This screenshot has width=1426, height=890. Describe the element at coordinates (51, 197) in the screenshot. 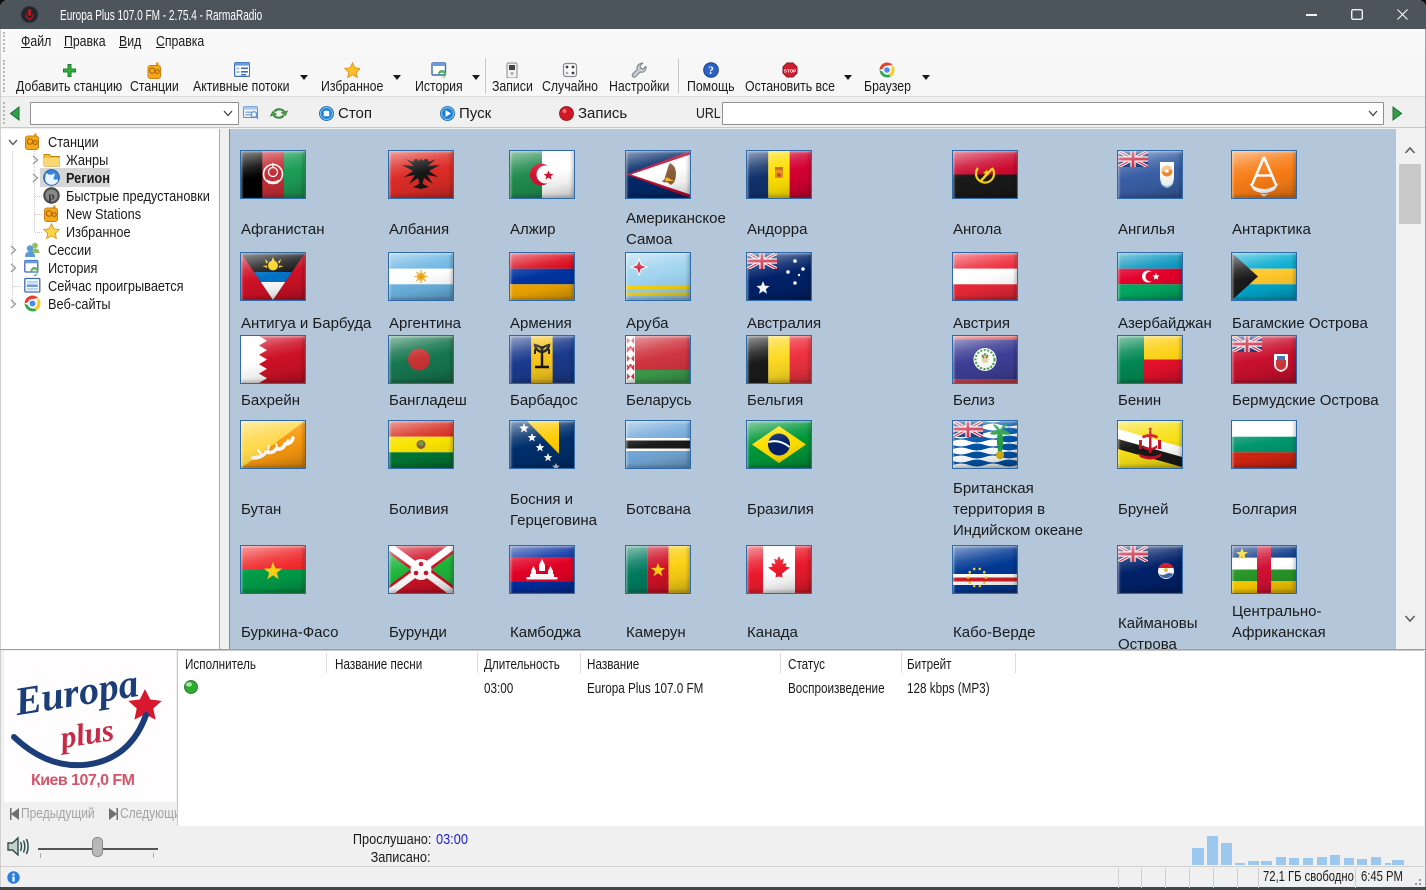

I see `svg-text: p` at that location.